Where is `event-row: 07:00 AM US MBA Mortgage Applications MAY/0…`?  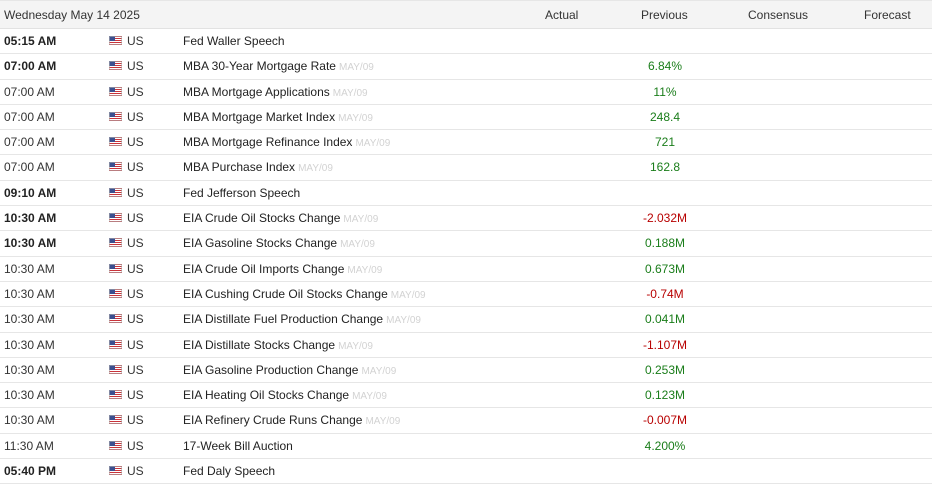
event-row: 07:00 AM US MBA Mortgage Applications MAY/0… is located at coordinates (466, 92).